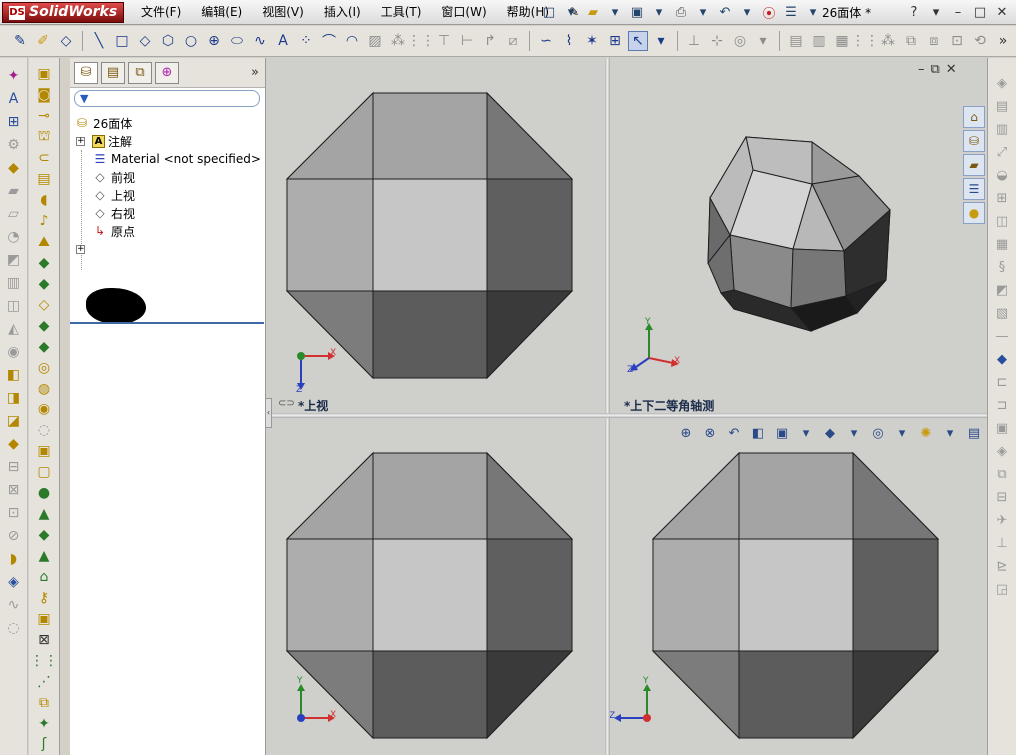 Image resolution: width=1016 pixels, height=755 pixels. I want to click on rotate-icon: ⟲, so click(980, 41).